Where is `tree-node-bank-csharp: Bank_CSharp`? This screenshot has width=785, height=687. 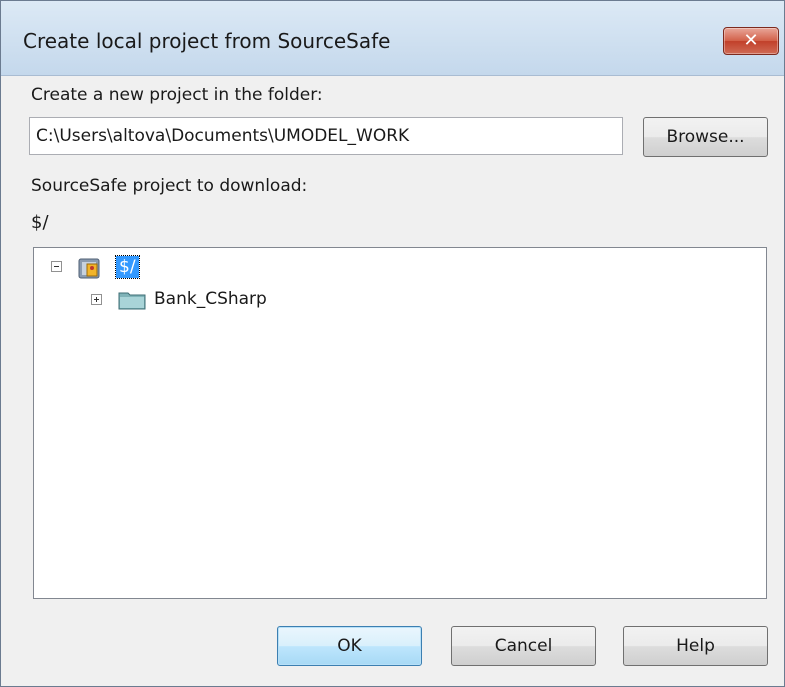 tree-node-bank-csharp: Bank_CSharp is located at coordinates (210, 299).